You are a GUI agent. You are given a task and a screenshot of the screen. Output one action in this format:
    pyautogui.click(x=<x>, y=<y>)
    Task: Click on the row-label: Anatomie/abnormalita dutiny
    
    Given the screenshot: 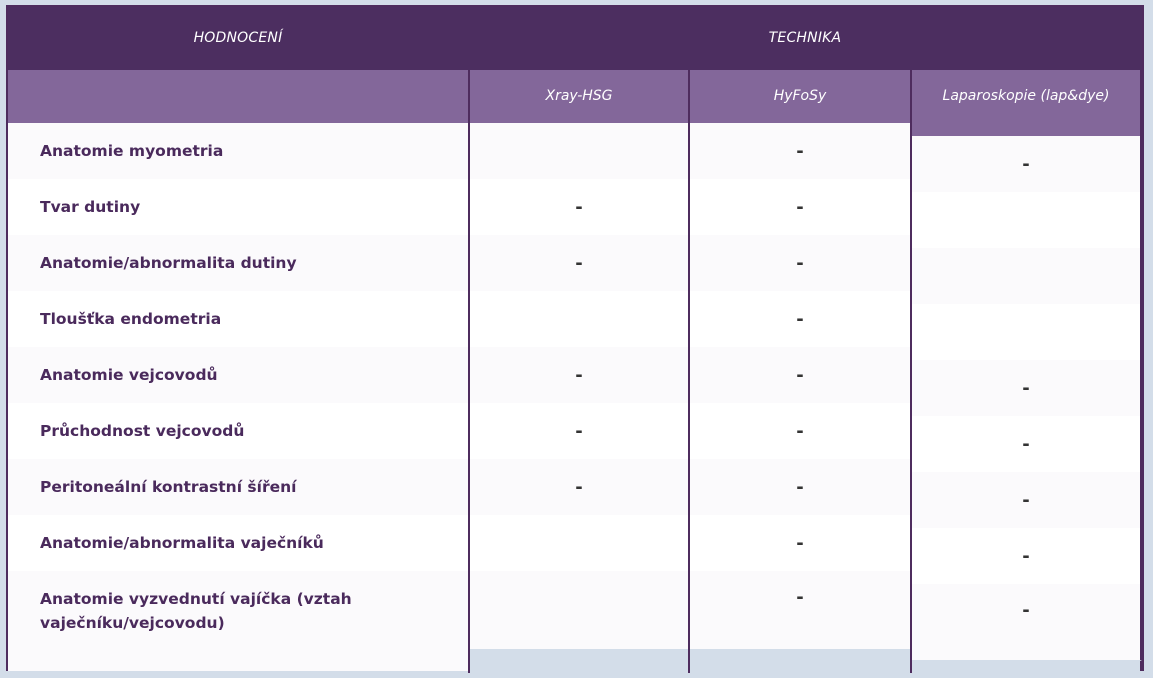 What is the action you would take?
    pyautogui.click(x=168, y=263)
    